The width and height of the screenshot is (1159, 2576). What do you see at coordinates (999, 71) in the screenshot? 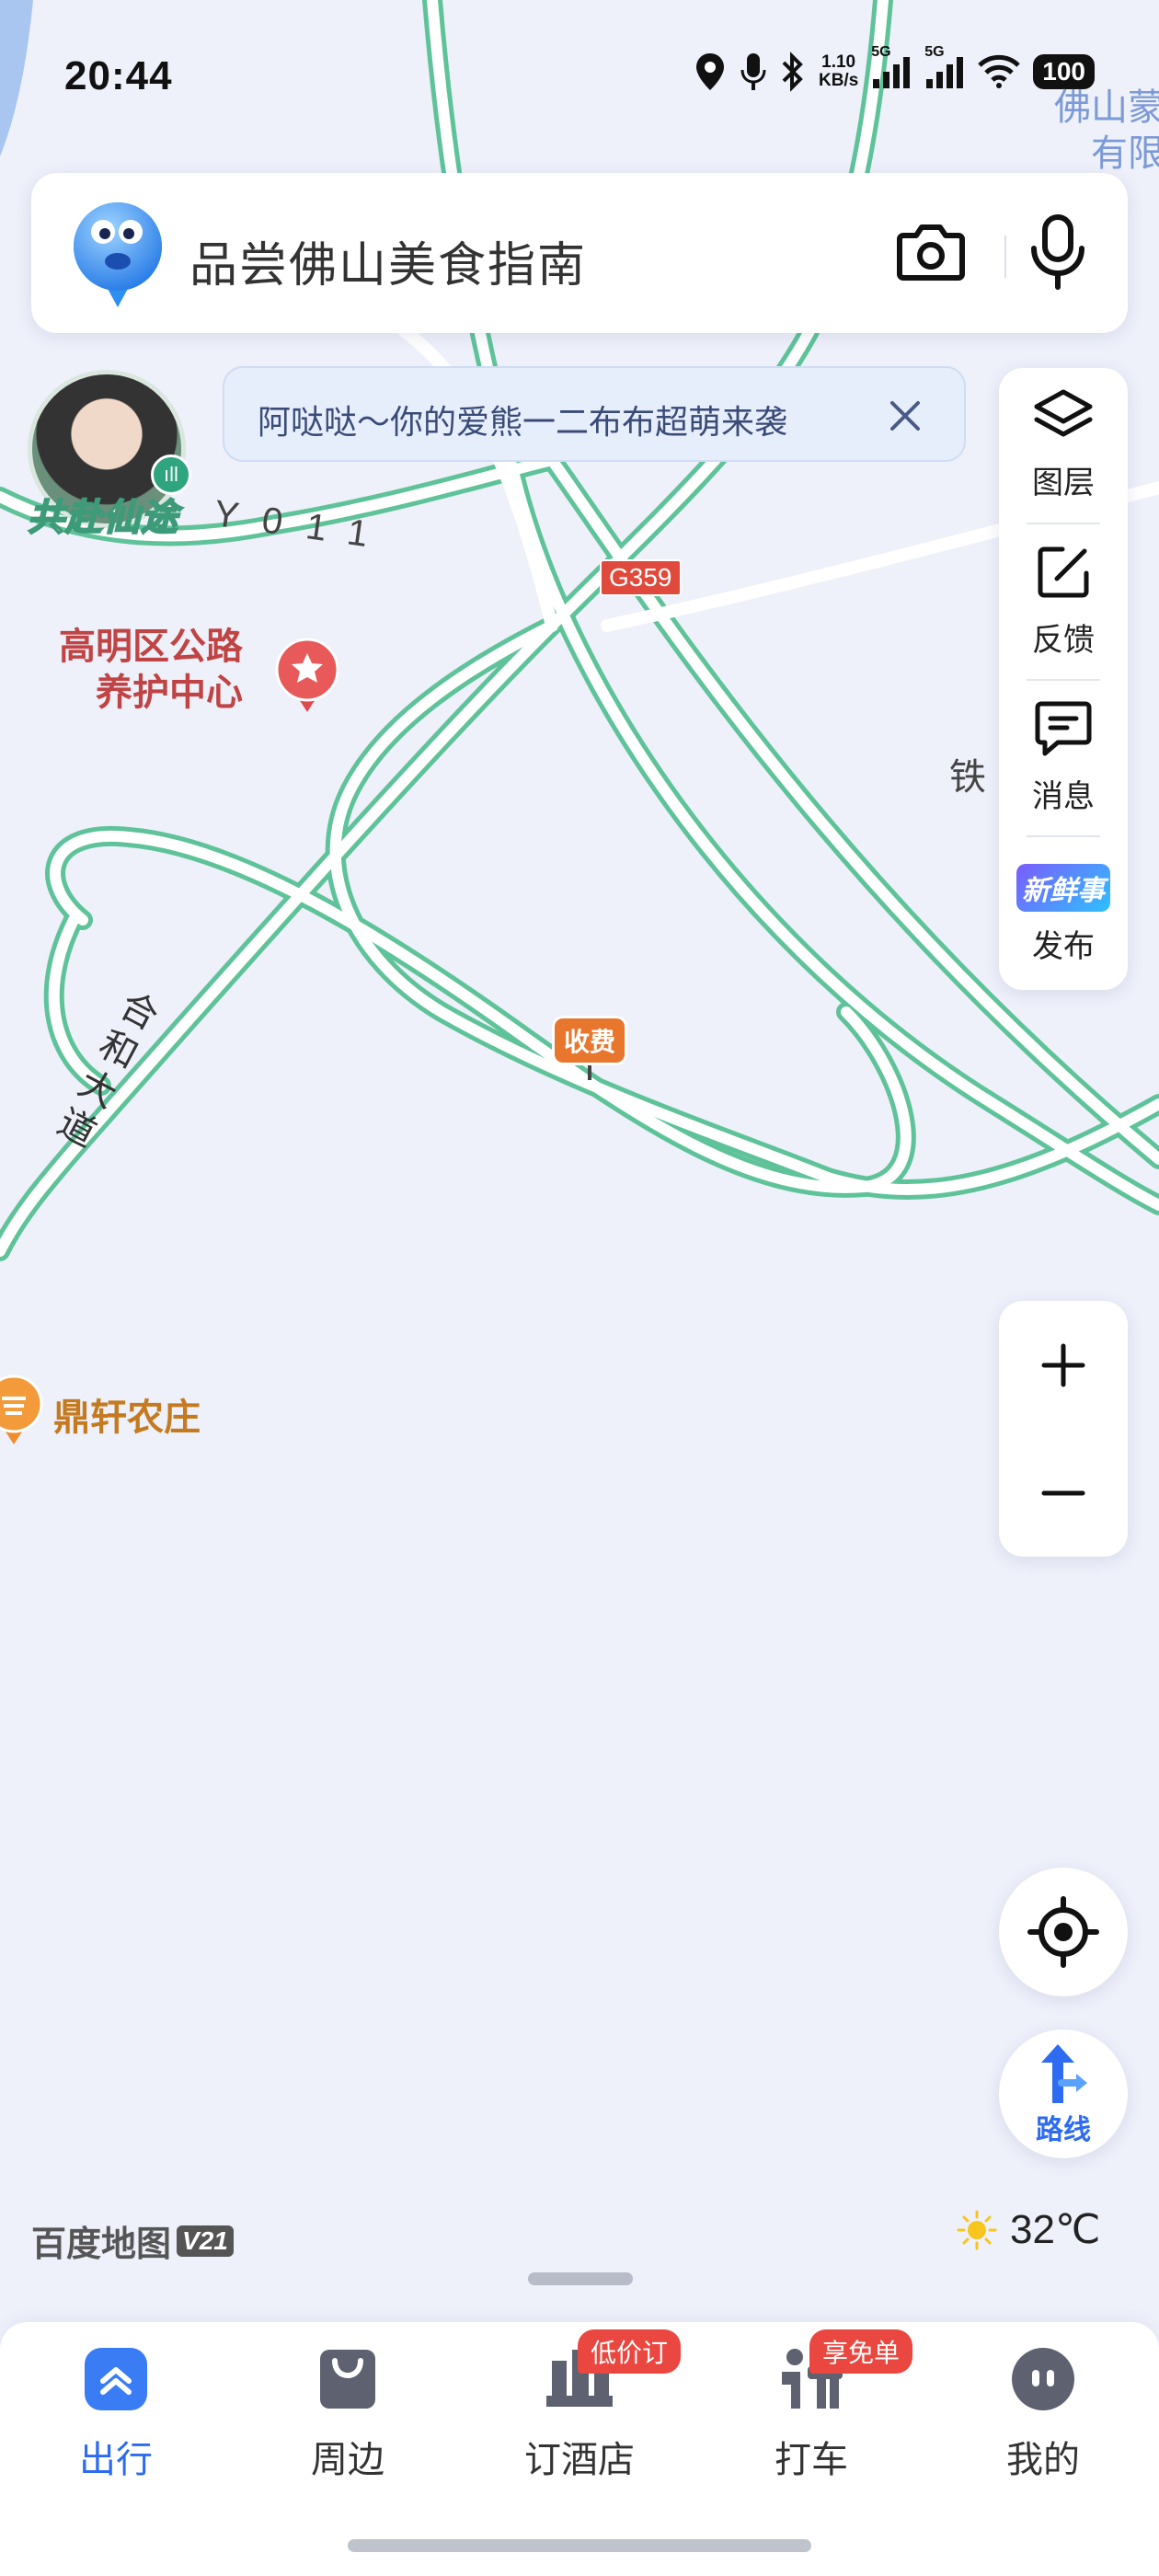
I see `wifi-icon` at bounding box center [999, 71].